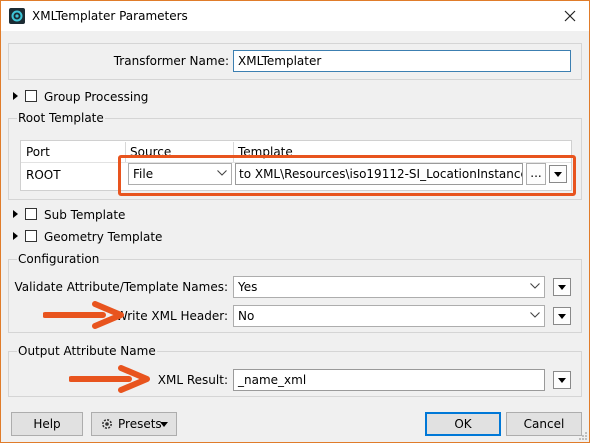 Image resolution: width=590 pixels, height=443 pixels. What do you see at coordinates (103, 237) in the screenshot?
I see `geometry-template-label: Geometry Template` at bounding box center [103, 237].